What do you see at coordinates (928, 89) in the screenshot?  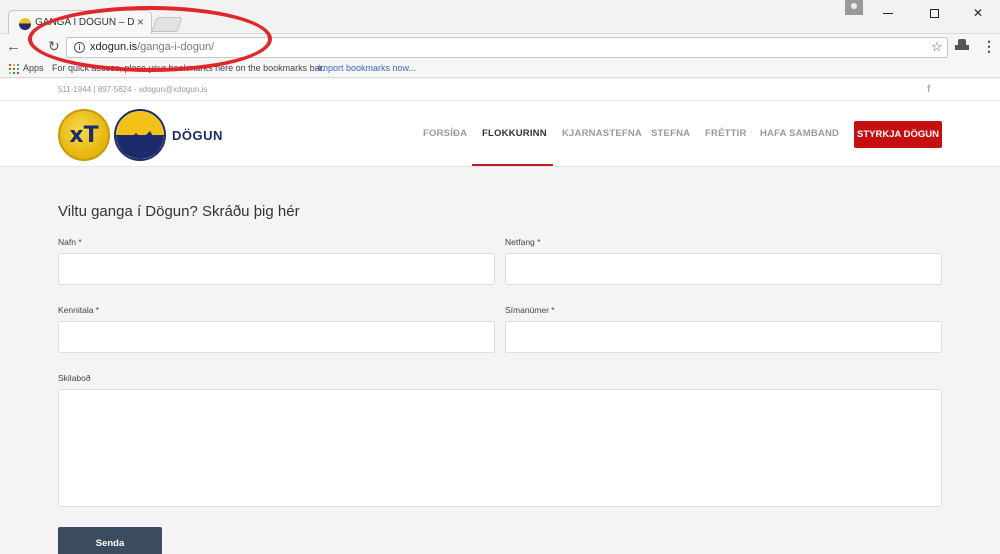 I see `facebook-icon: f` at bounding box center [928, 89].